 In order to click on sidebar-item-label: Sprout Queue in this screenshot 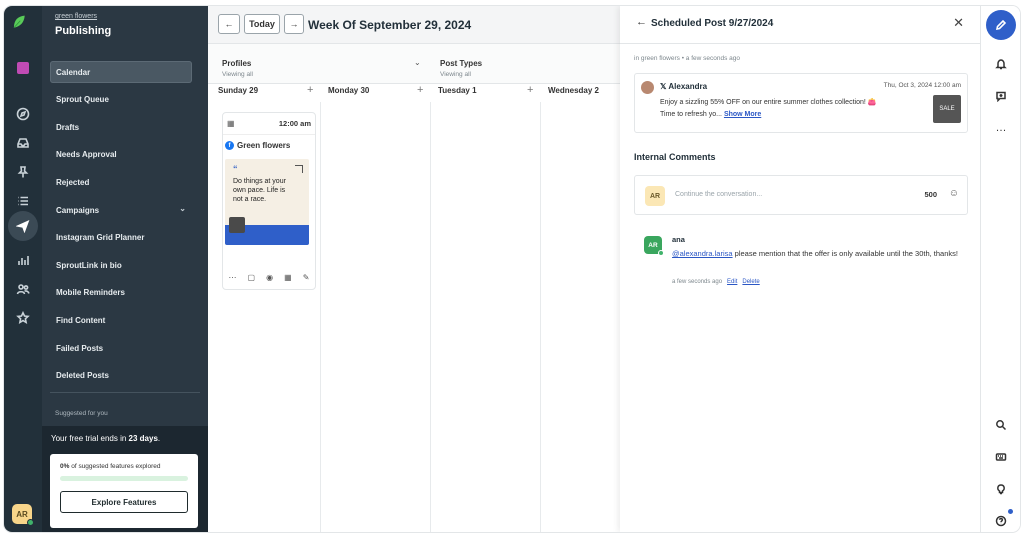, I will do `click(82, 100)`.